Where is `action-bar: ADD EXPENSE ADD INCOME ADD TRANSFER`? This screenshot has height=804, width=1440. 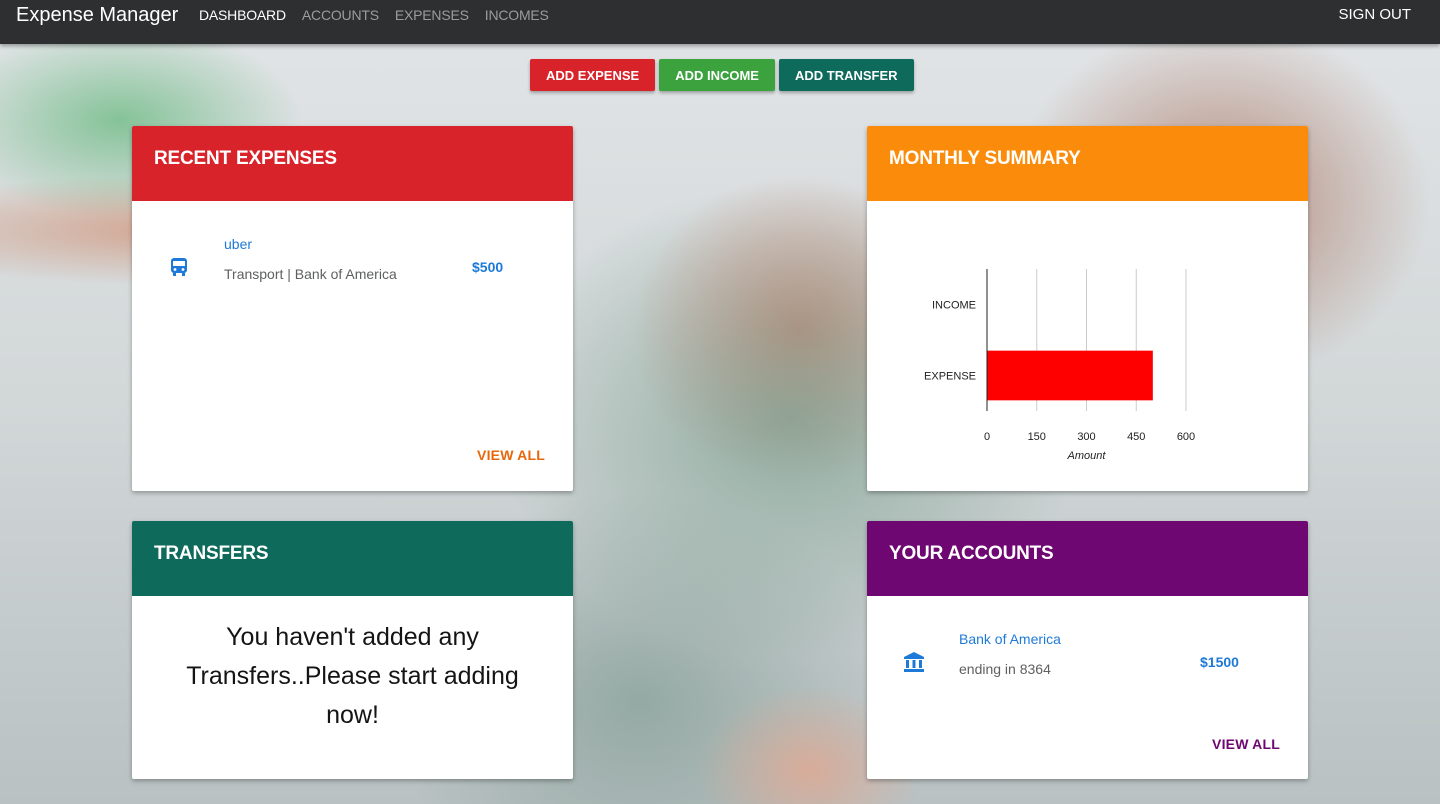 action-bar: ADD EXPENSE ADD INCOME ADD TRANSFER is located at coordinates (722, 75).